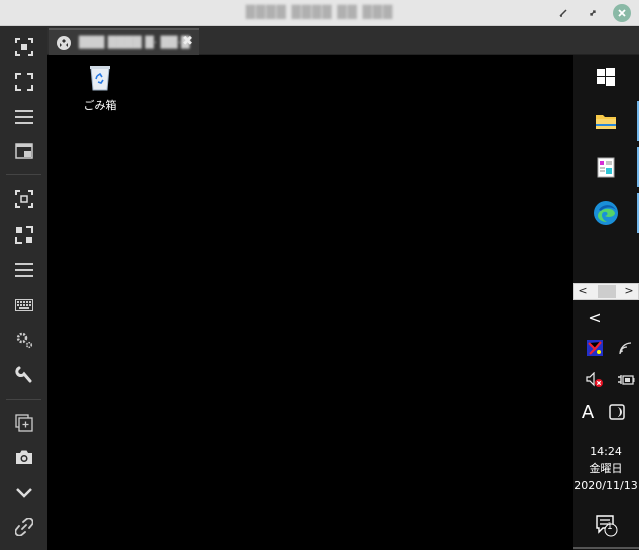 The image size is (639, 550). I want to click on clock-time: 14:24, so click(606, 451).